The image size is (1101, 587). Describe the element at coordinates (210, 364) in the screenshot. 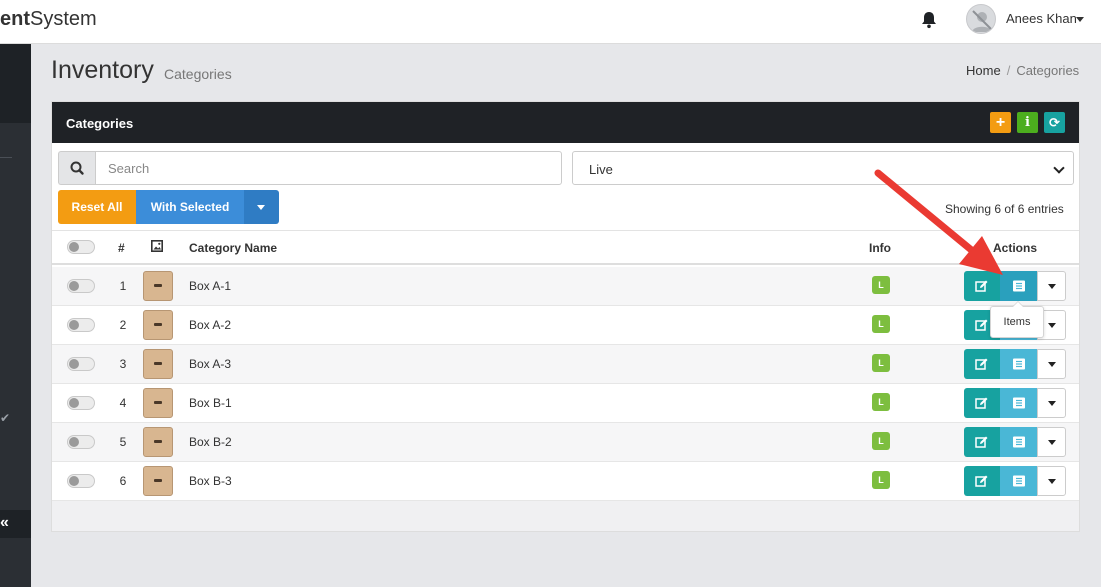

I see `category-name: Box A-3` at that location.